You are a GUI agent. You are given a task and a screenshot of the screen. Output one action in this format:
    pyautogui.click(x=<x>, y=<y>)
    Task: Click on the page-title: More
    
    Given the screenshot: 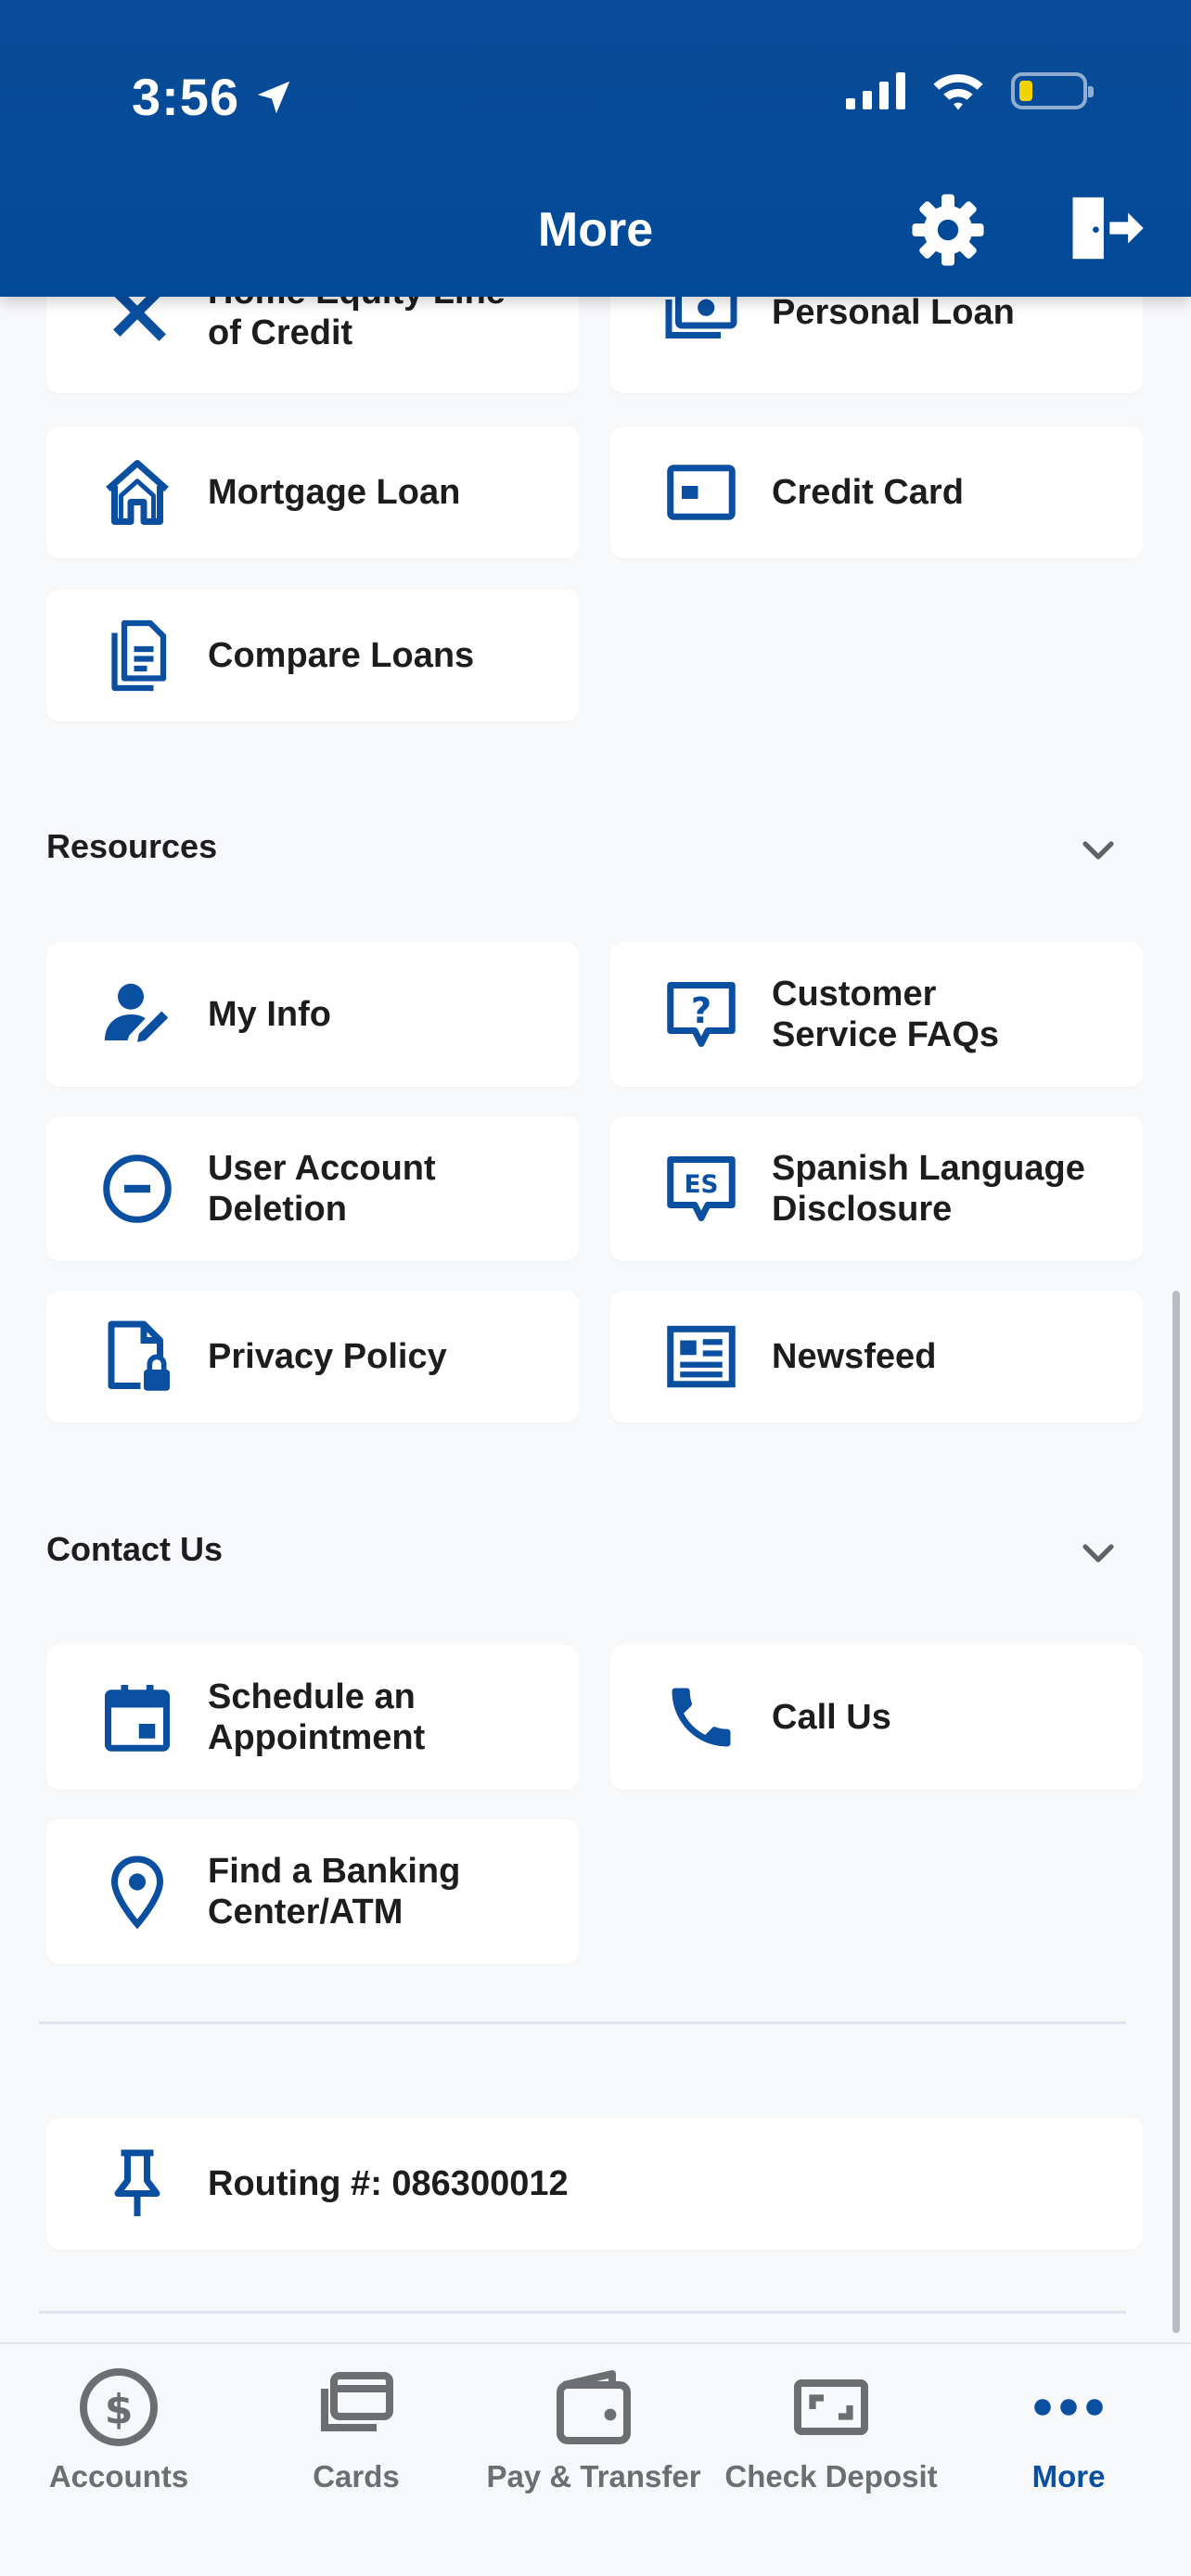 What is the action you would take?
    pyautogui.click(x=595, y=230)
    